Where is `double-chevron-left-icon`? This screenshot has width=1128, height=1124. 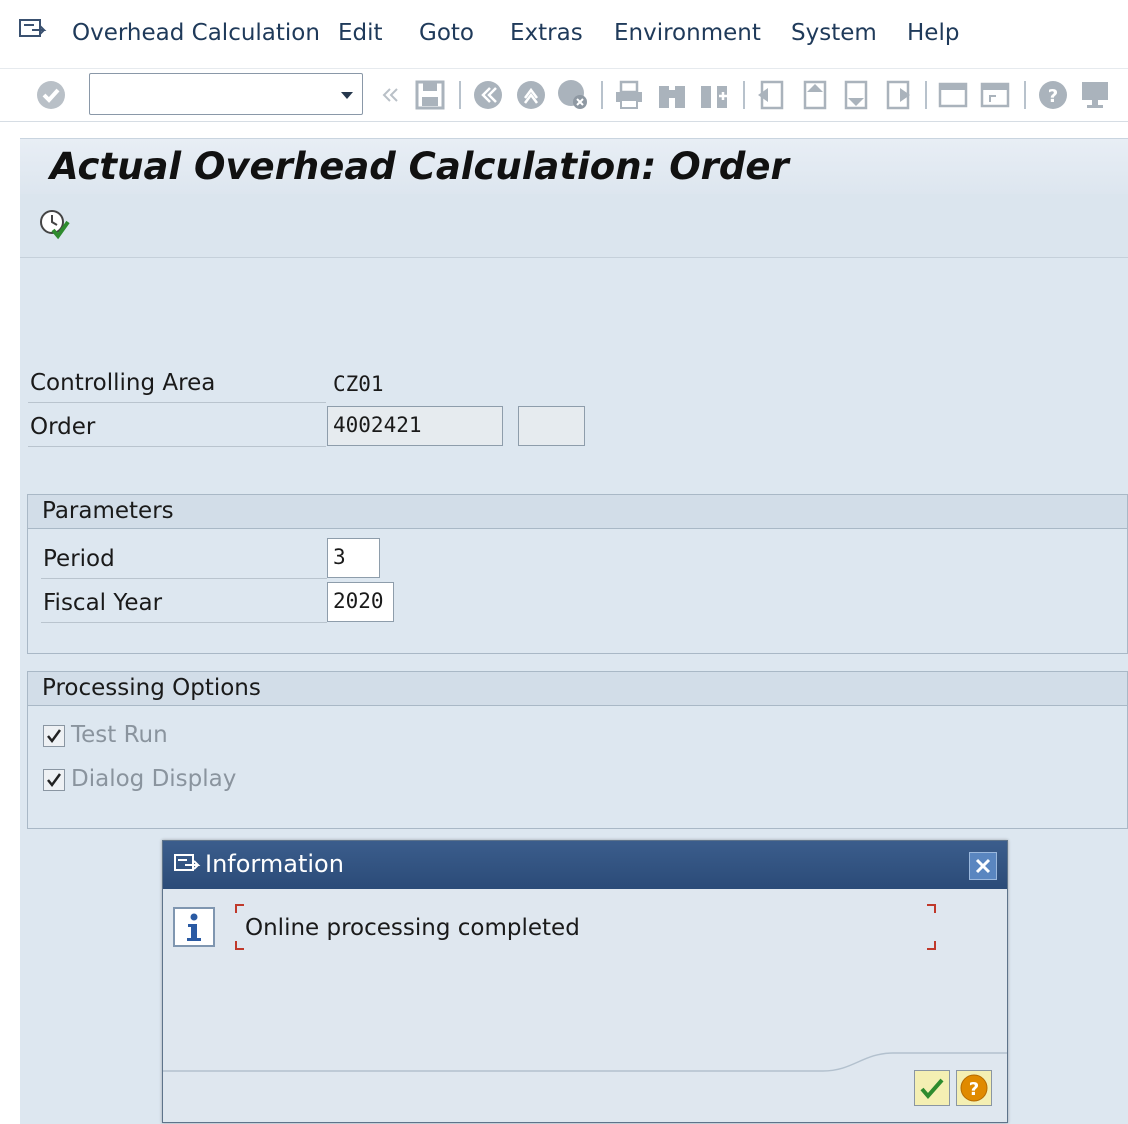 double-chevron-left-icon is located at coordinates (391, 95).